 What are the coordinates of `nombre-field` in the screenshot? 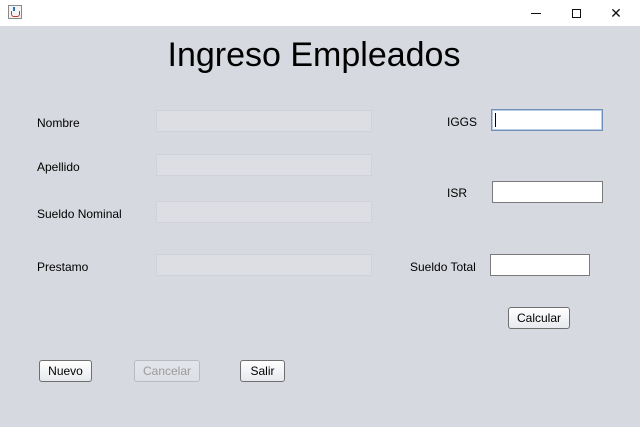 It's located at (264, 121).